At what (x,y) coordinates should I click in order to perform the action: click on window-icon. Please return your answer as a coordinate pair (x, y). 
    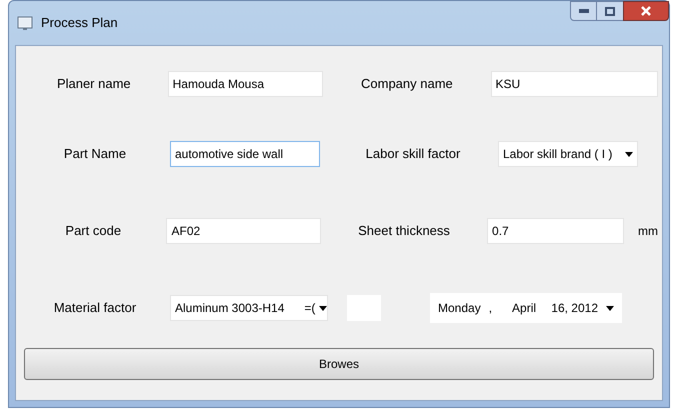
    Looking at the image, I should click on (25, 23).